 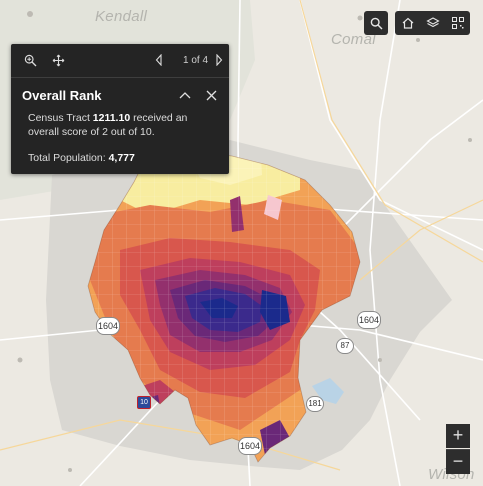 I want to click on close-button, so click(x=211, y=95).